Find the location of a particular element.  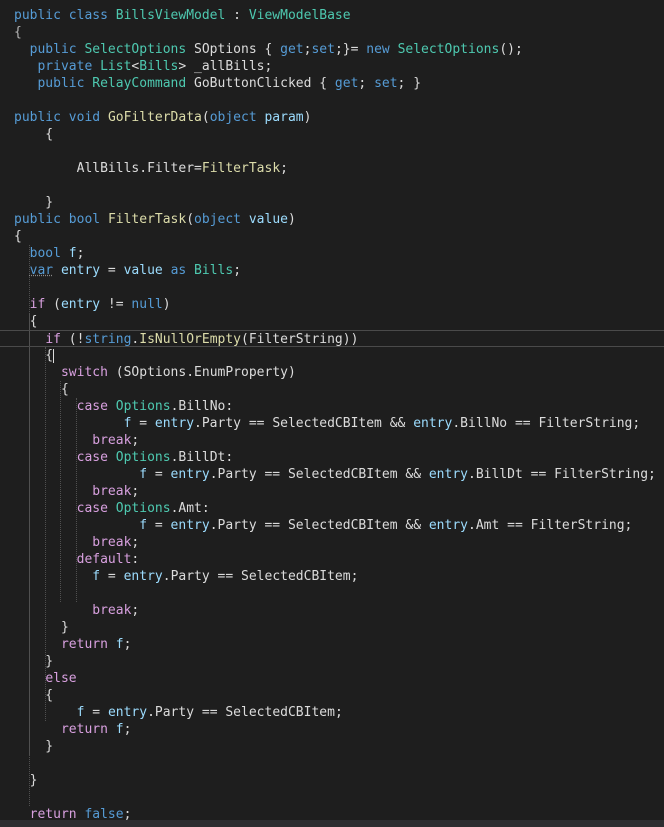

code-line: var entry = value as Bills; is located at coordinates (332, 270).